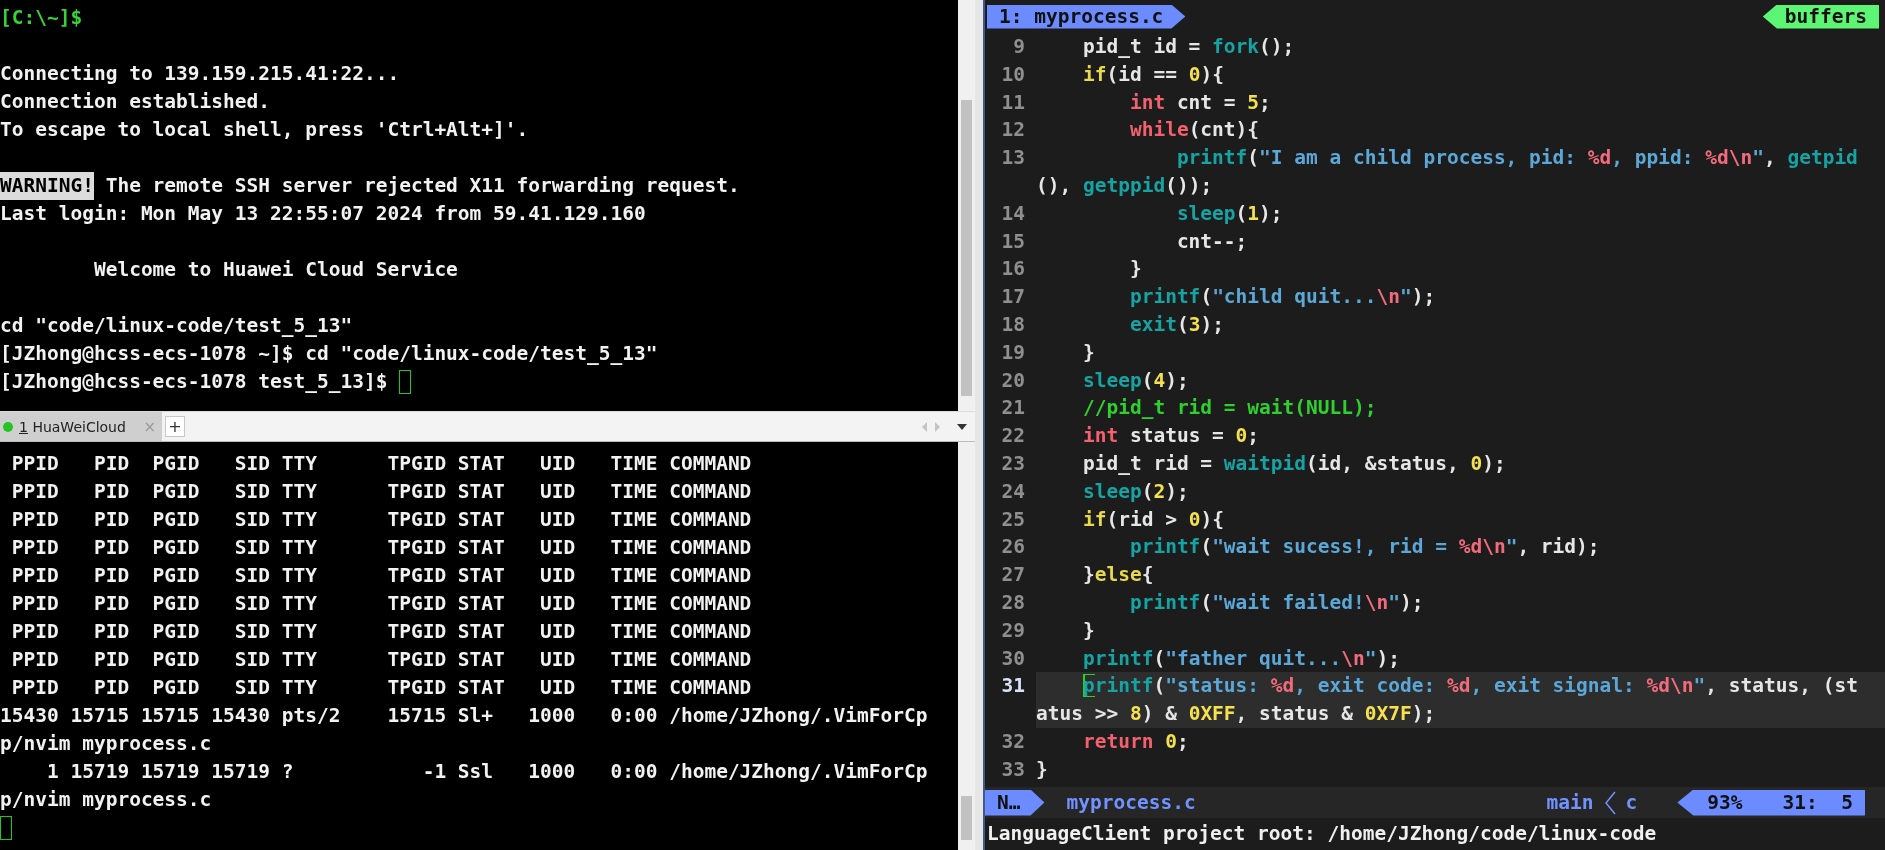  What do you see at coordinates (1631, 802) in the screenshot?
I see `file-type: c` at bounding box center [1631, 802].